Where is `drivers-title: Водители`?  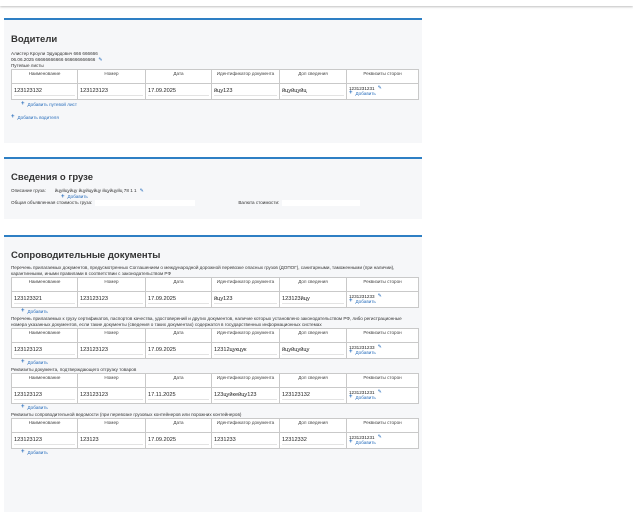
drivers-title: Водители is located at coordinates (34, 39).